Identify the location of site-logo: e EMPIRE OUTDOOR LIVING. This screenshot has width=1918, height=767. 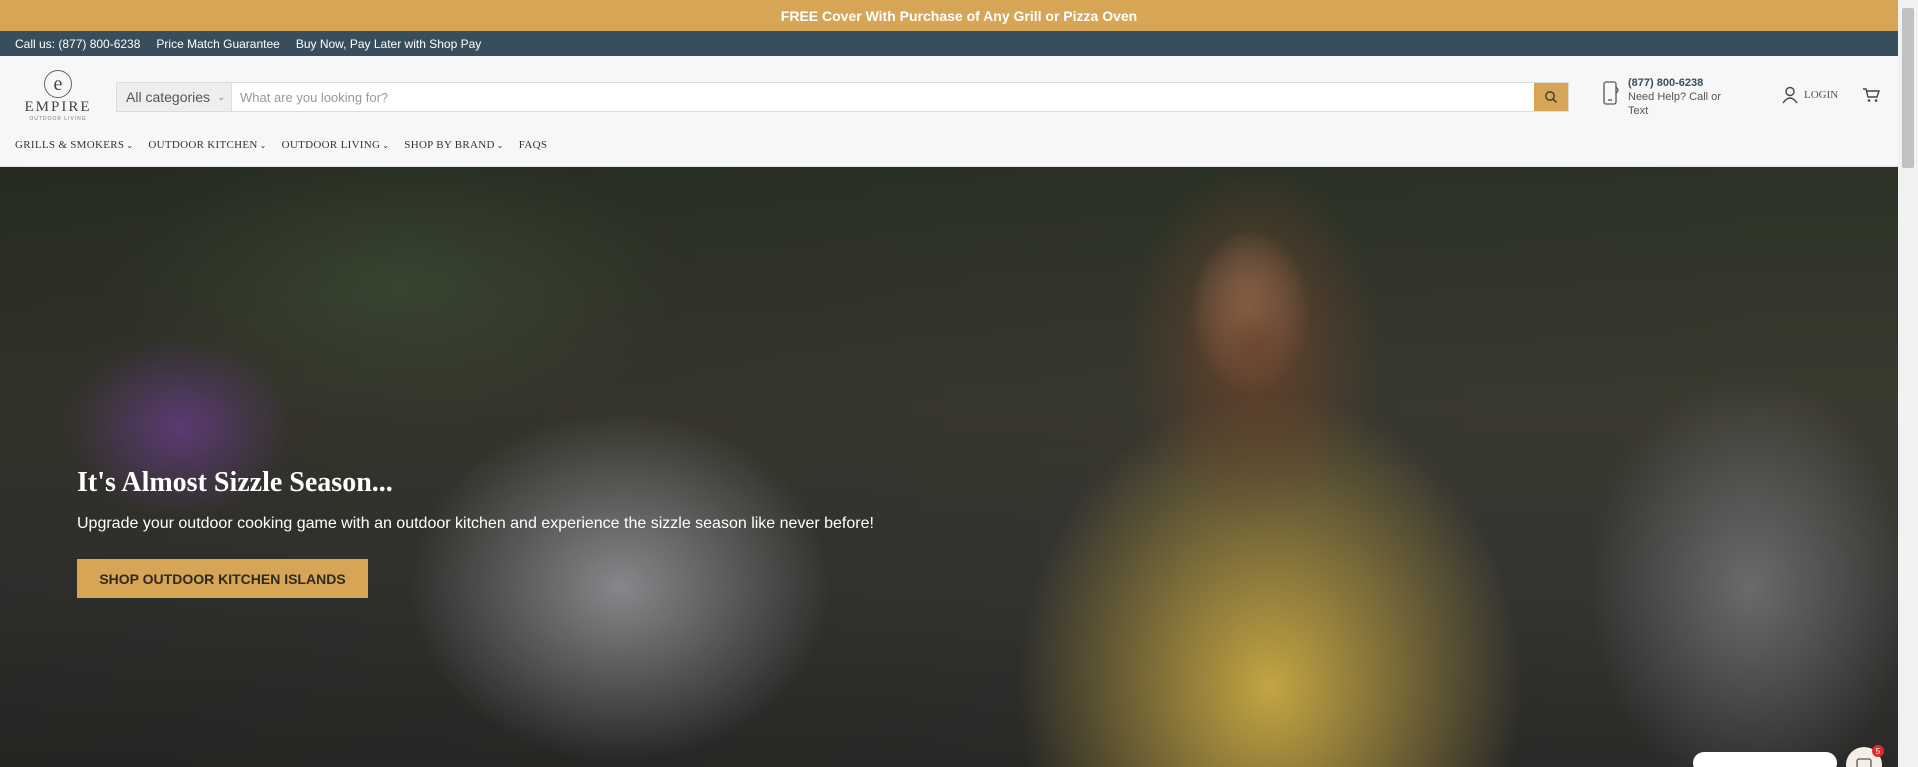
(58, 96).